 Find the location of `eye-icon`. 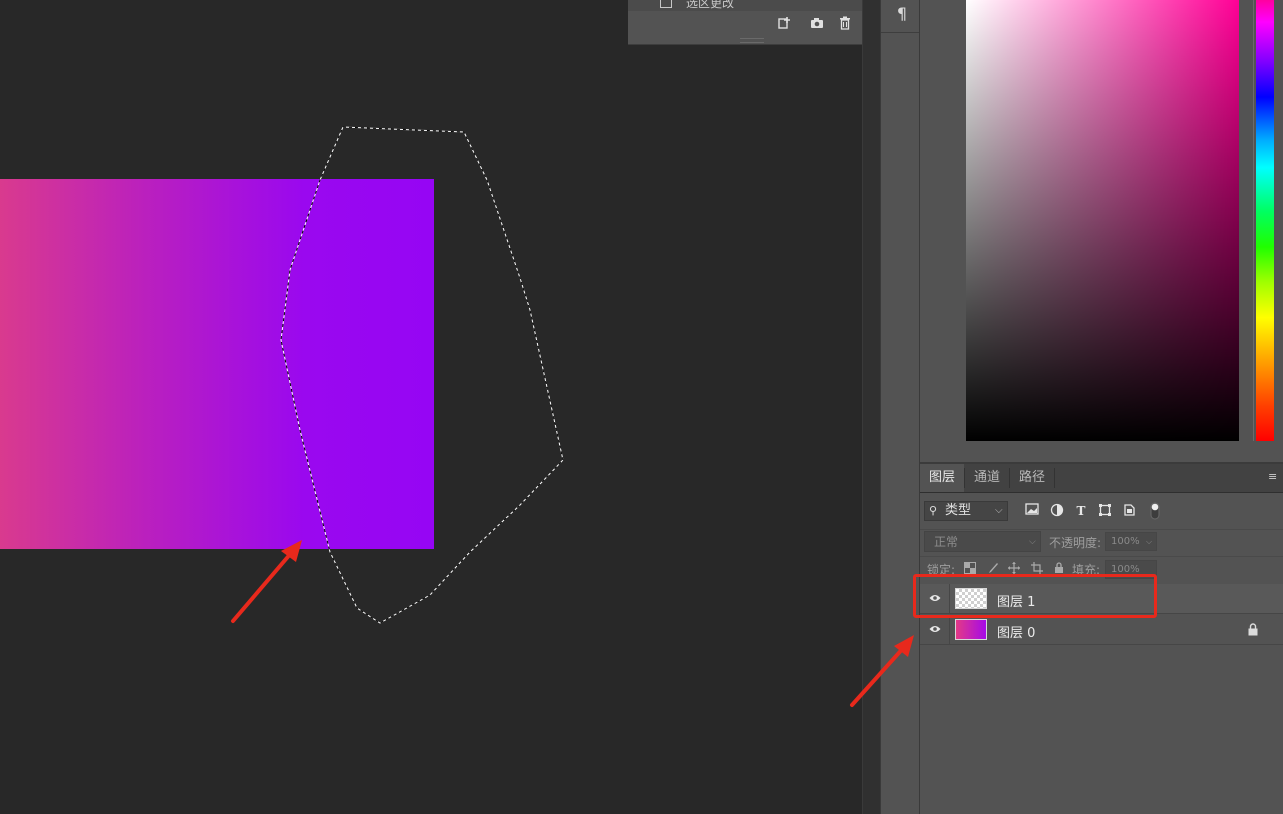

eye-icon is located at coordinates (935, 629).